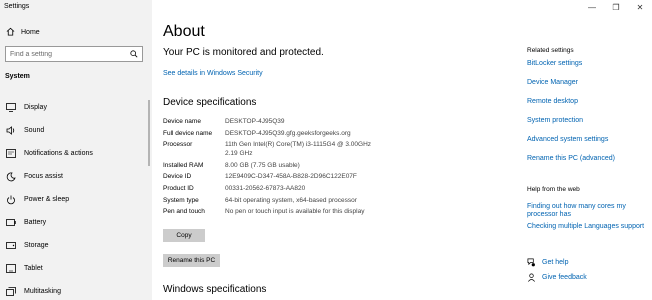  I want to click on spec-row: Device name DESKTOP-4J95Q39, so click(274, 122).